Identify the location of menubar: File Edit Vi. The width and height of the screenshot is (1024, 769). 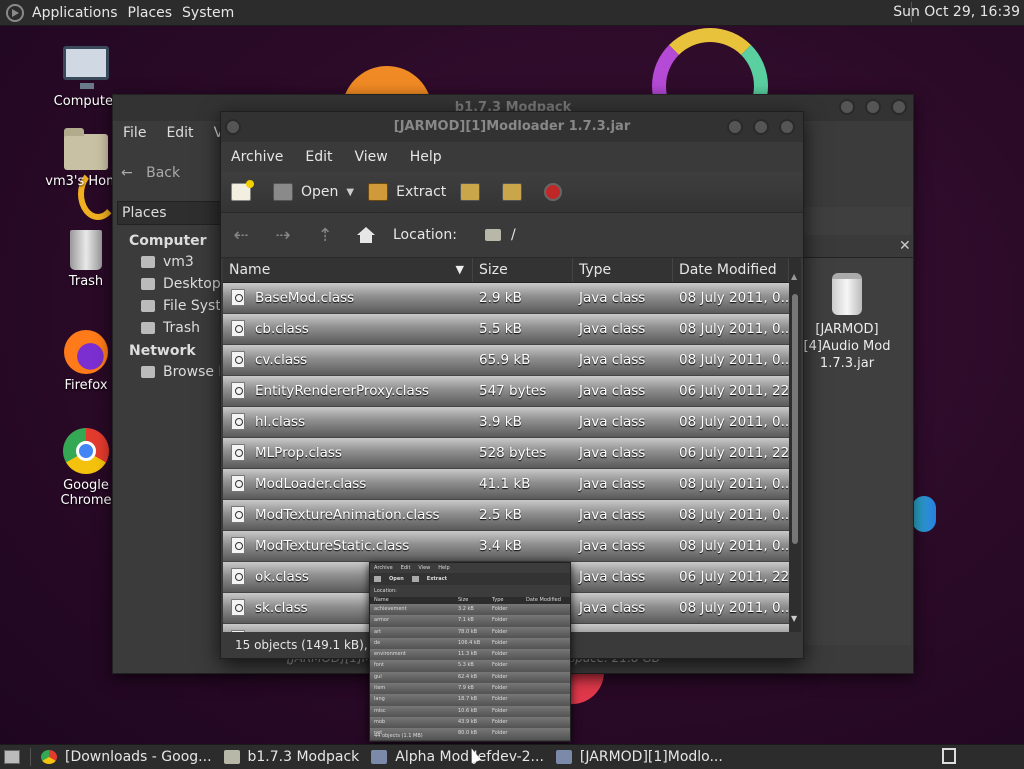
(170, 133).